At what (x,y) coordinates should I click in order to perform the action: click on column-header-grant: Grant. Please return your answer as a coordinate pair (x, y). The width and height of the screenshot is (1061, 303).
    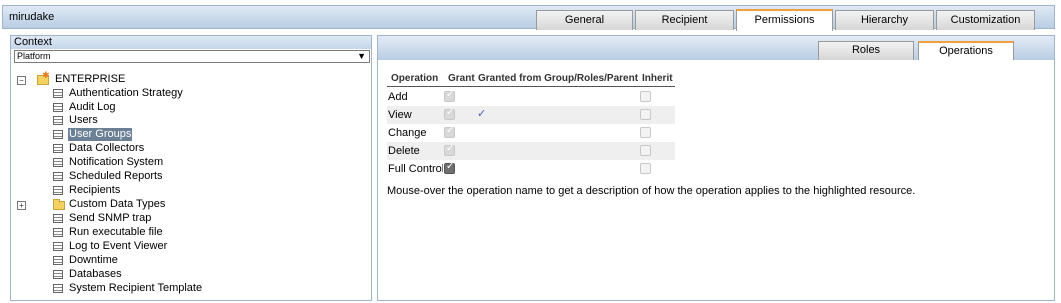
    Looking at the image, I should click on (461, 78).